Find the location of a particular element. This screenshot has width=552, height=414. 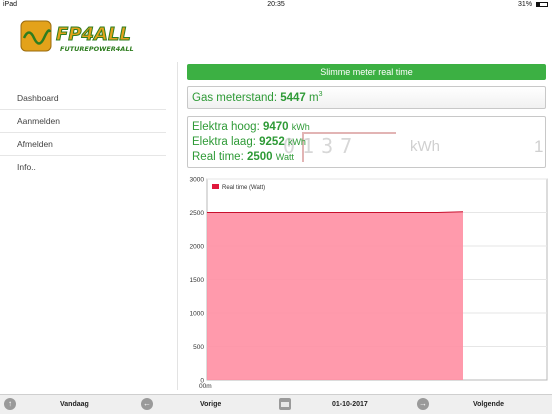

gas-label: Gas meterstand: is located at coordinates (235, 97).